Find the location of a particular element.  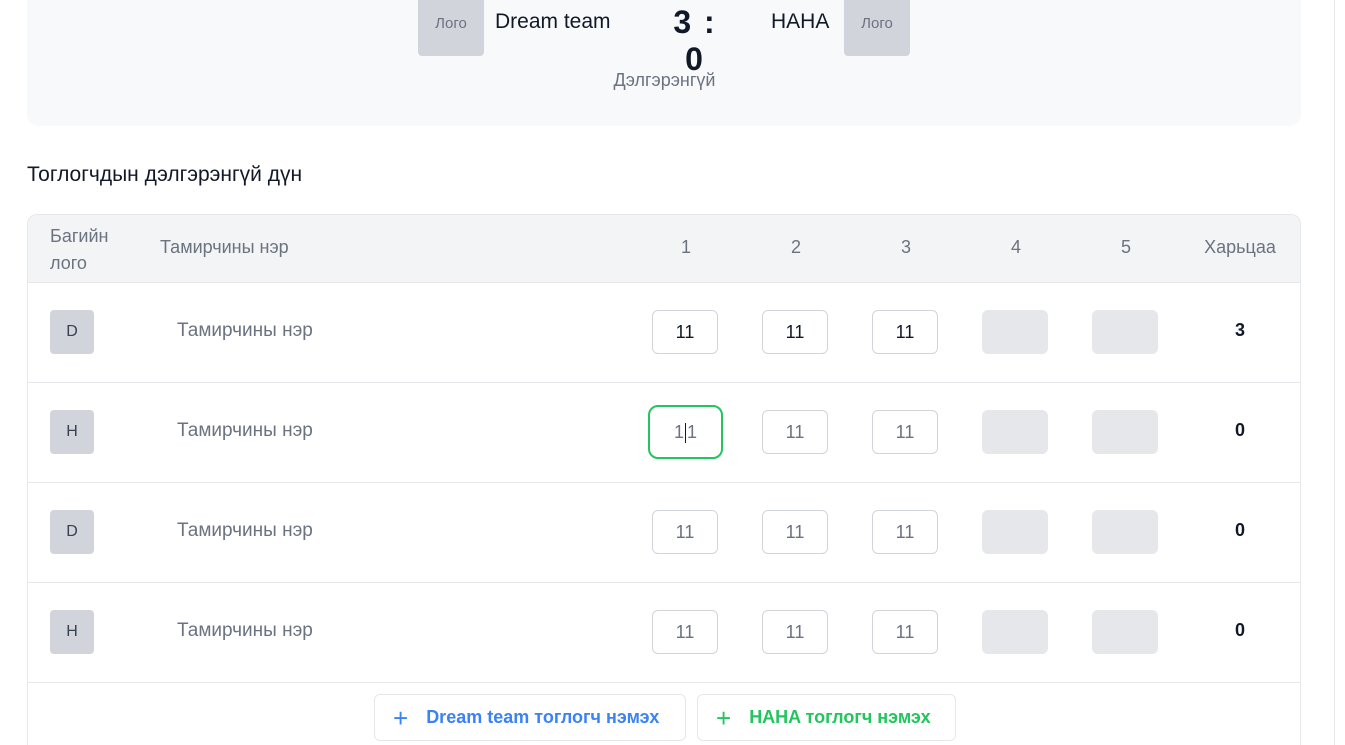

text-cursor is located at coordinates (685, 433).